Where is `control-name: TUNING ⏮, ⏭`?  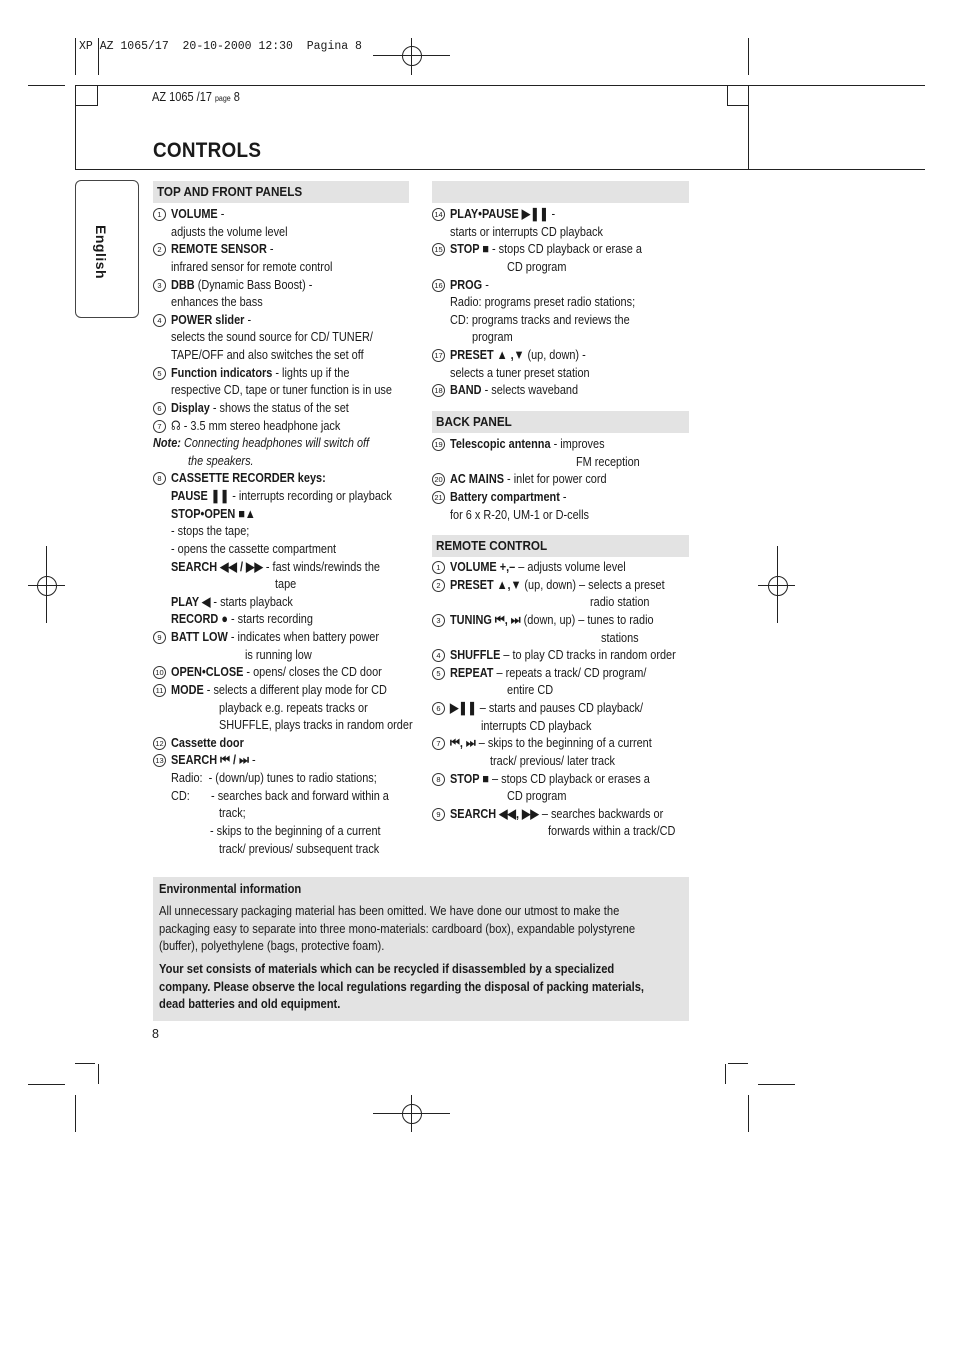
control-name: TUNING ⏮, ⏭ is located at coordinates (485, 619).